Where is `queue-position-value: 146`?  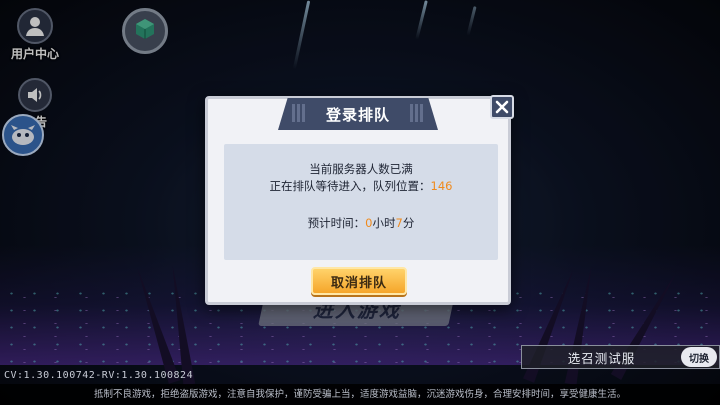
queue-position-value: 146 is located at coordinates (441, 186).